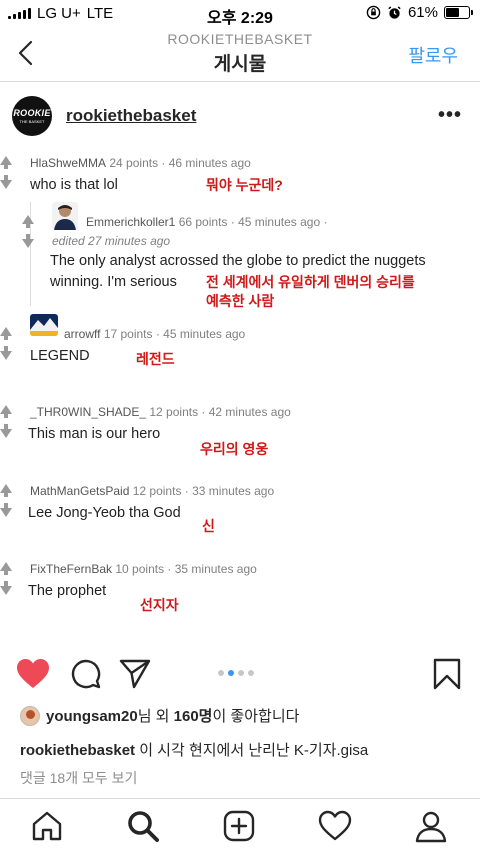  Describe the element at coordinates (447, 674) in the screenshot. I see `bookmark-icon` at that location.